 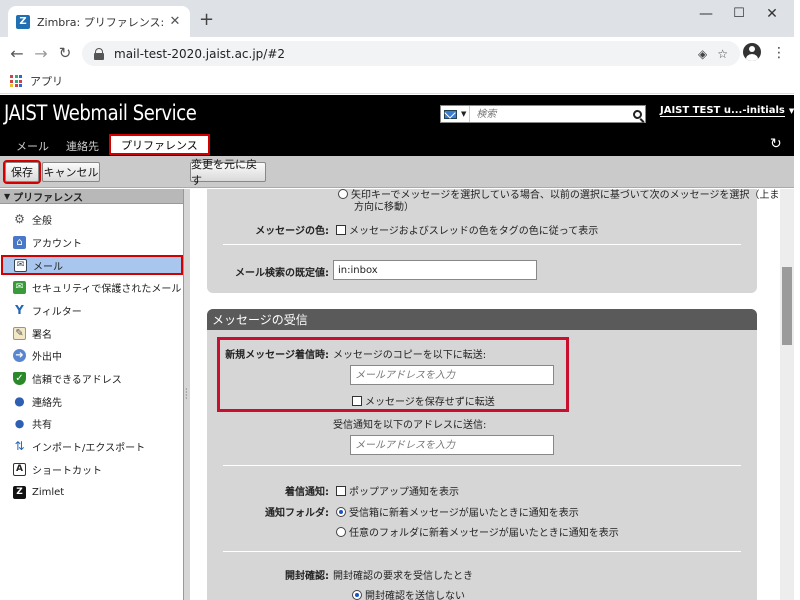 What do you see at coordinates (706, 14) in the screenshot?
I see `minimize-icon: —` at bounding box center [706, 14].